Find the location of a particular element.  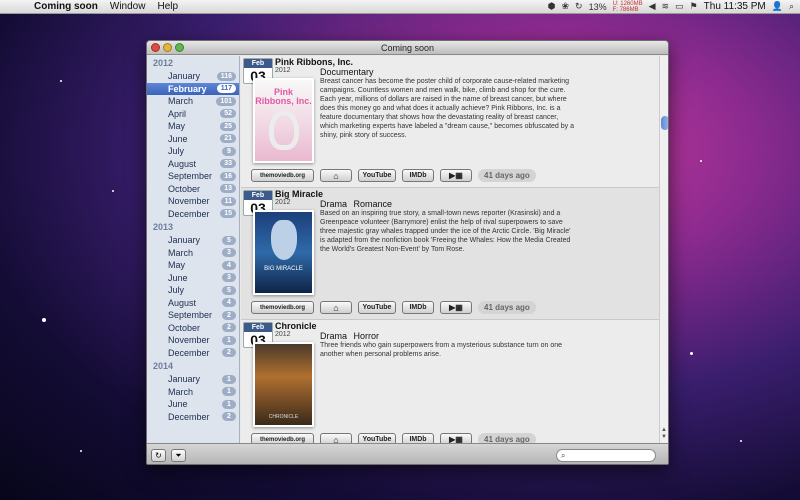

title-bar: Coming soon is located at coordinates (407, 48).